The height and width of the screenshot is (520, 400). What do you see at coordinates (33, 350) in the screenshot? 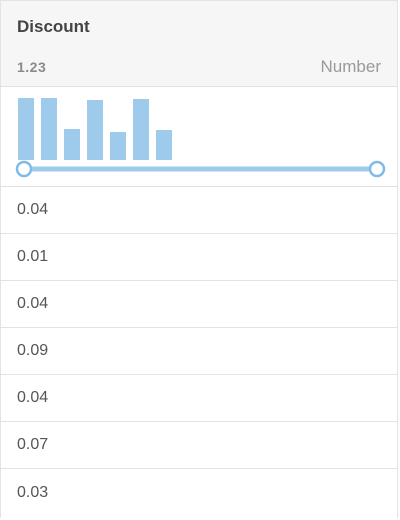
I see `cell-value: 0.09` at bounding box center [33, 350].